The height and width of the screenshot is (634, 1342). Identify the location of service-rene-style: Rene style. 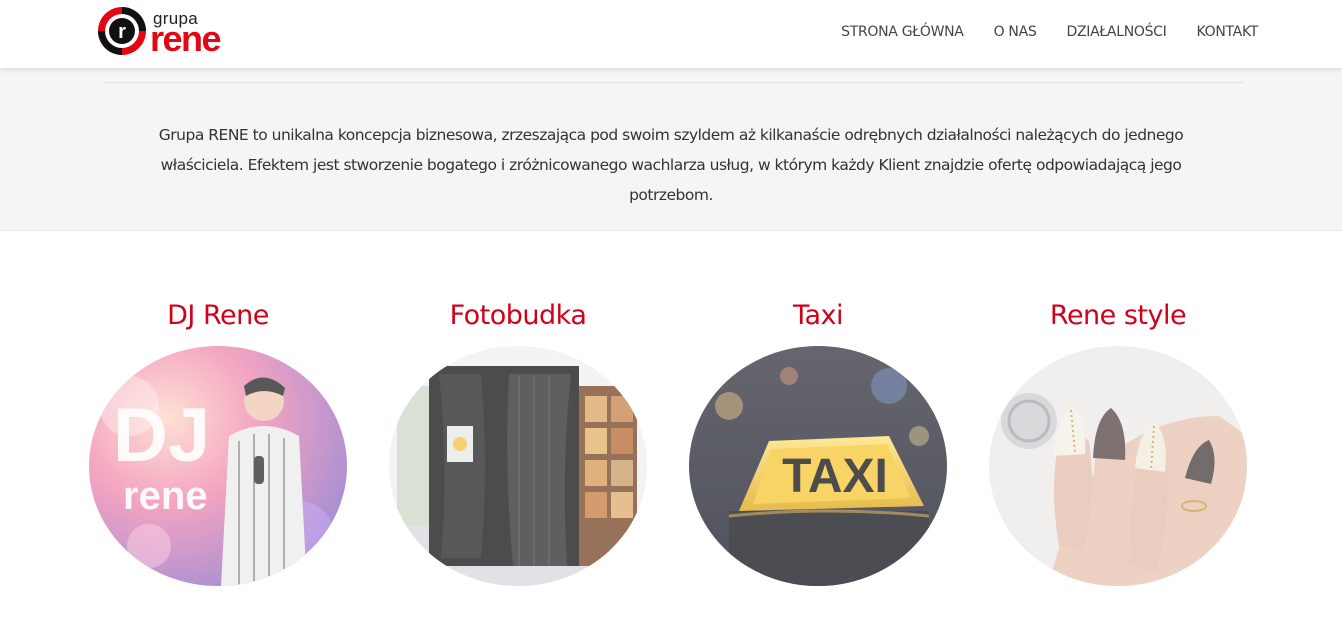
(1118, 443).